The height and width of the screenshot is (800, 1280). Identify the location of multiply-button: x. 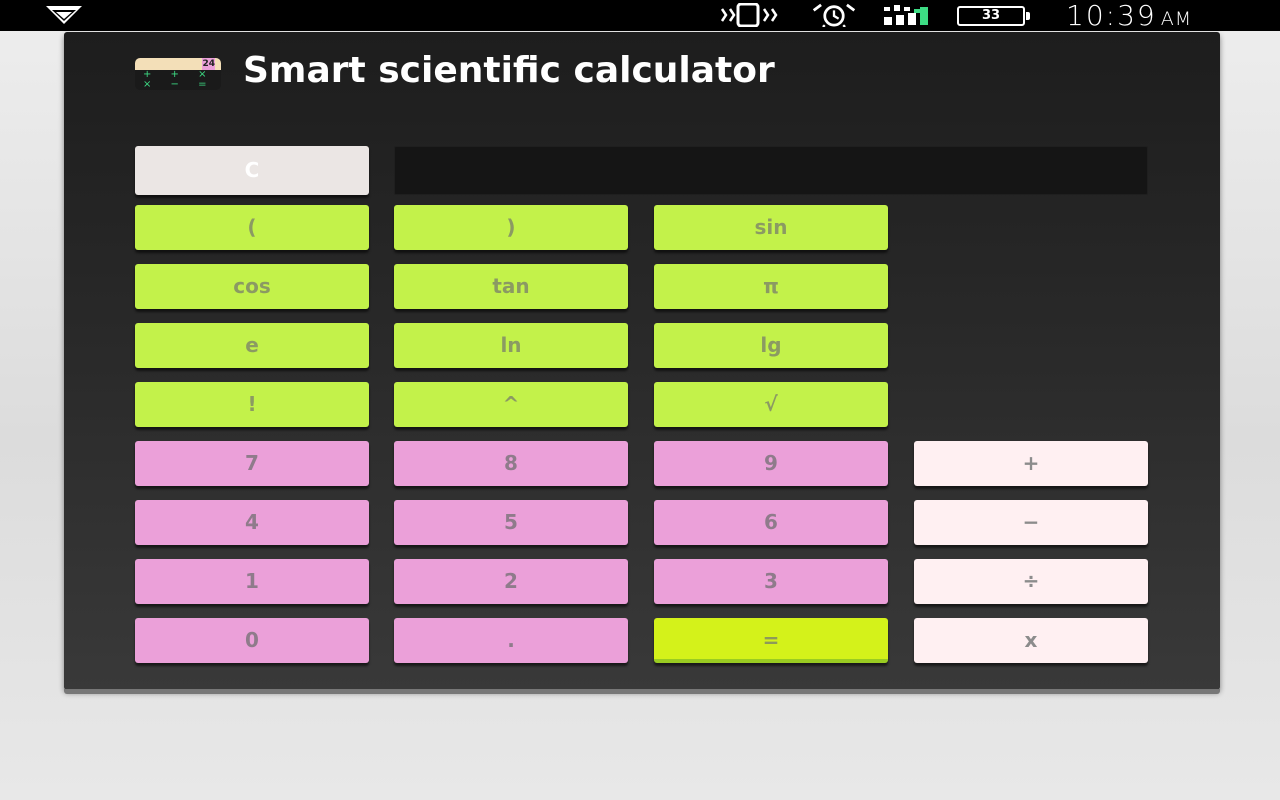
(1031, 640).